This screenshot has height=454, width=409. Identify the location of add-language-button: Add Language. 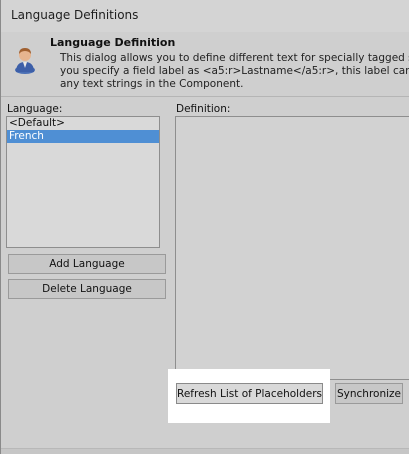
(87, 264).